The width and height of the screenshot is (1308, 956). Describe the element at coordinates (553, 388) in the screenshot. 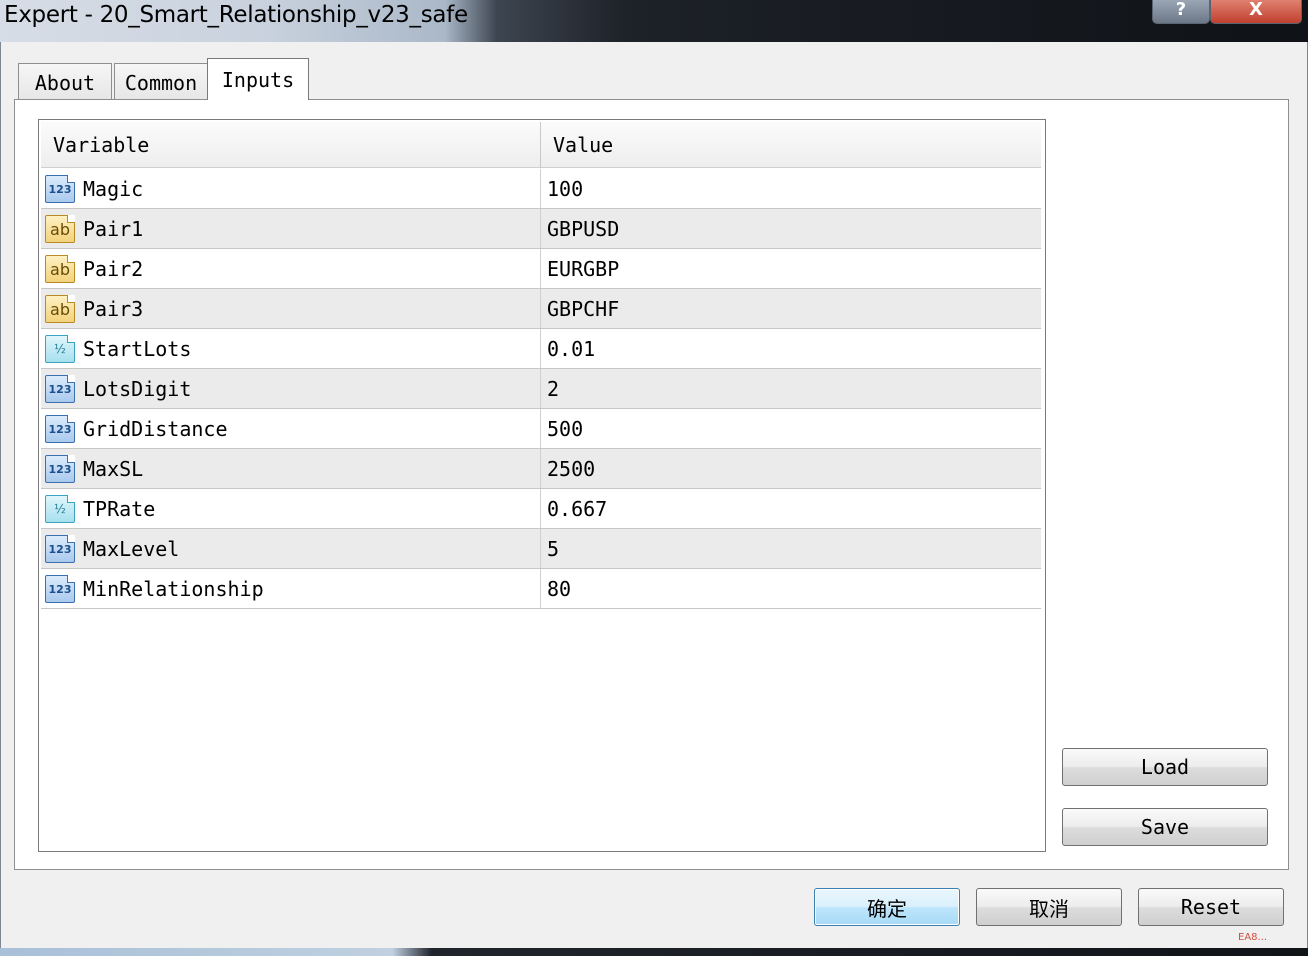

I see `value-cell: 2` at that location.